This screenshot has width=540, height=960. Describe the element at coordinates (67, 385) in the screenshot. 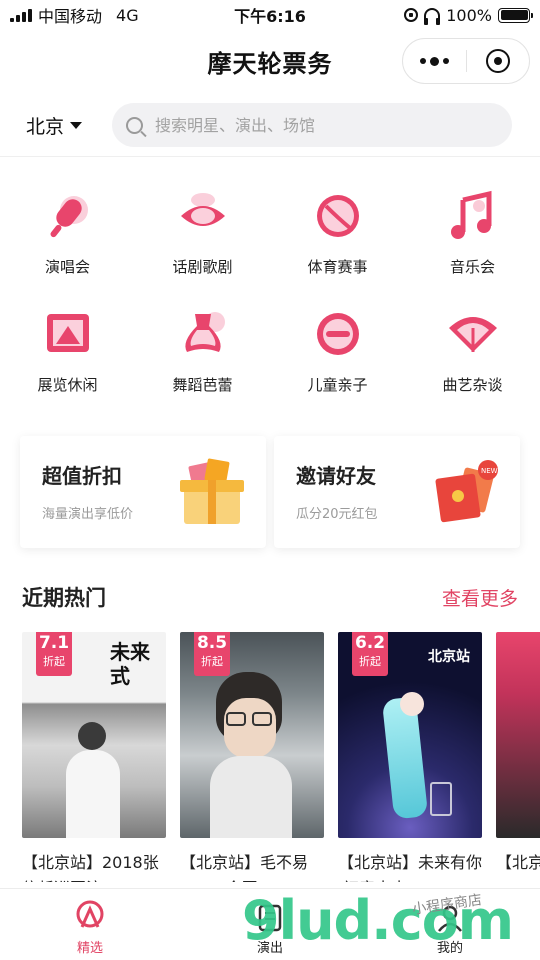

I see `category-label: 展览休闲` at that location.